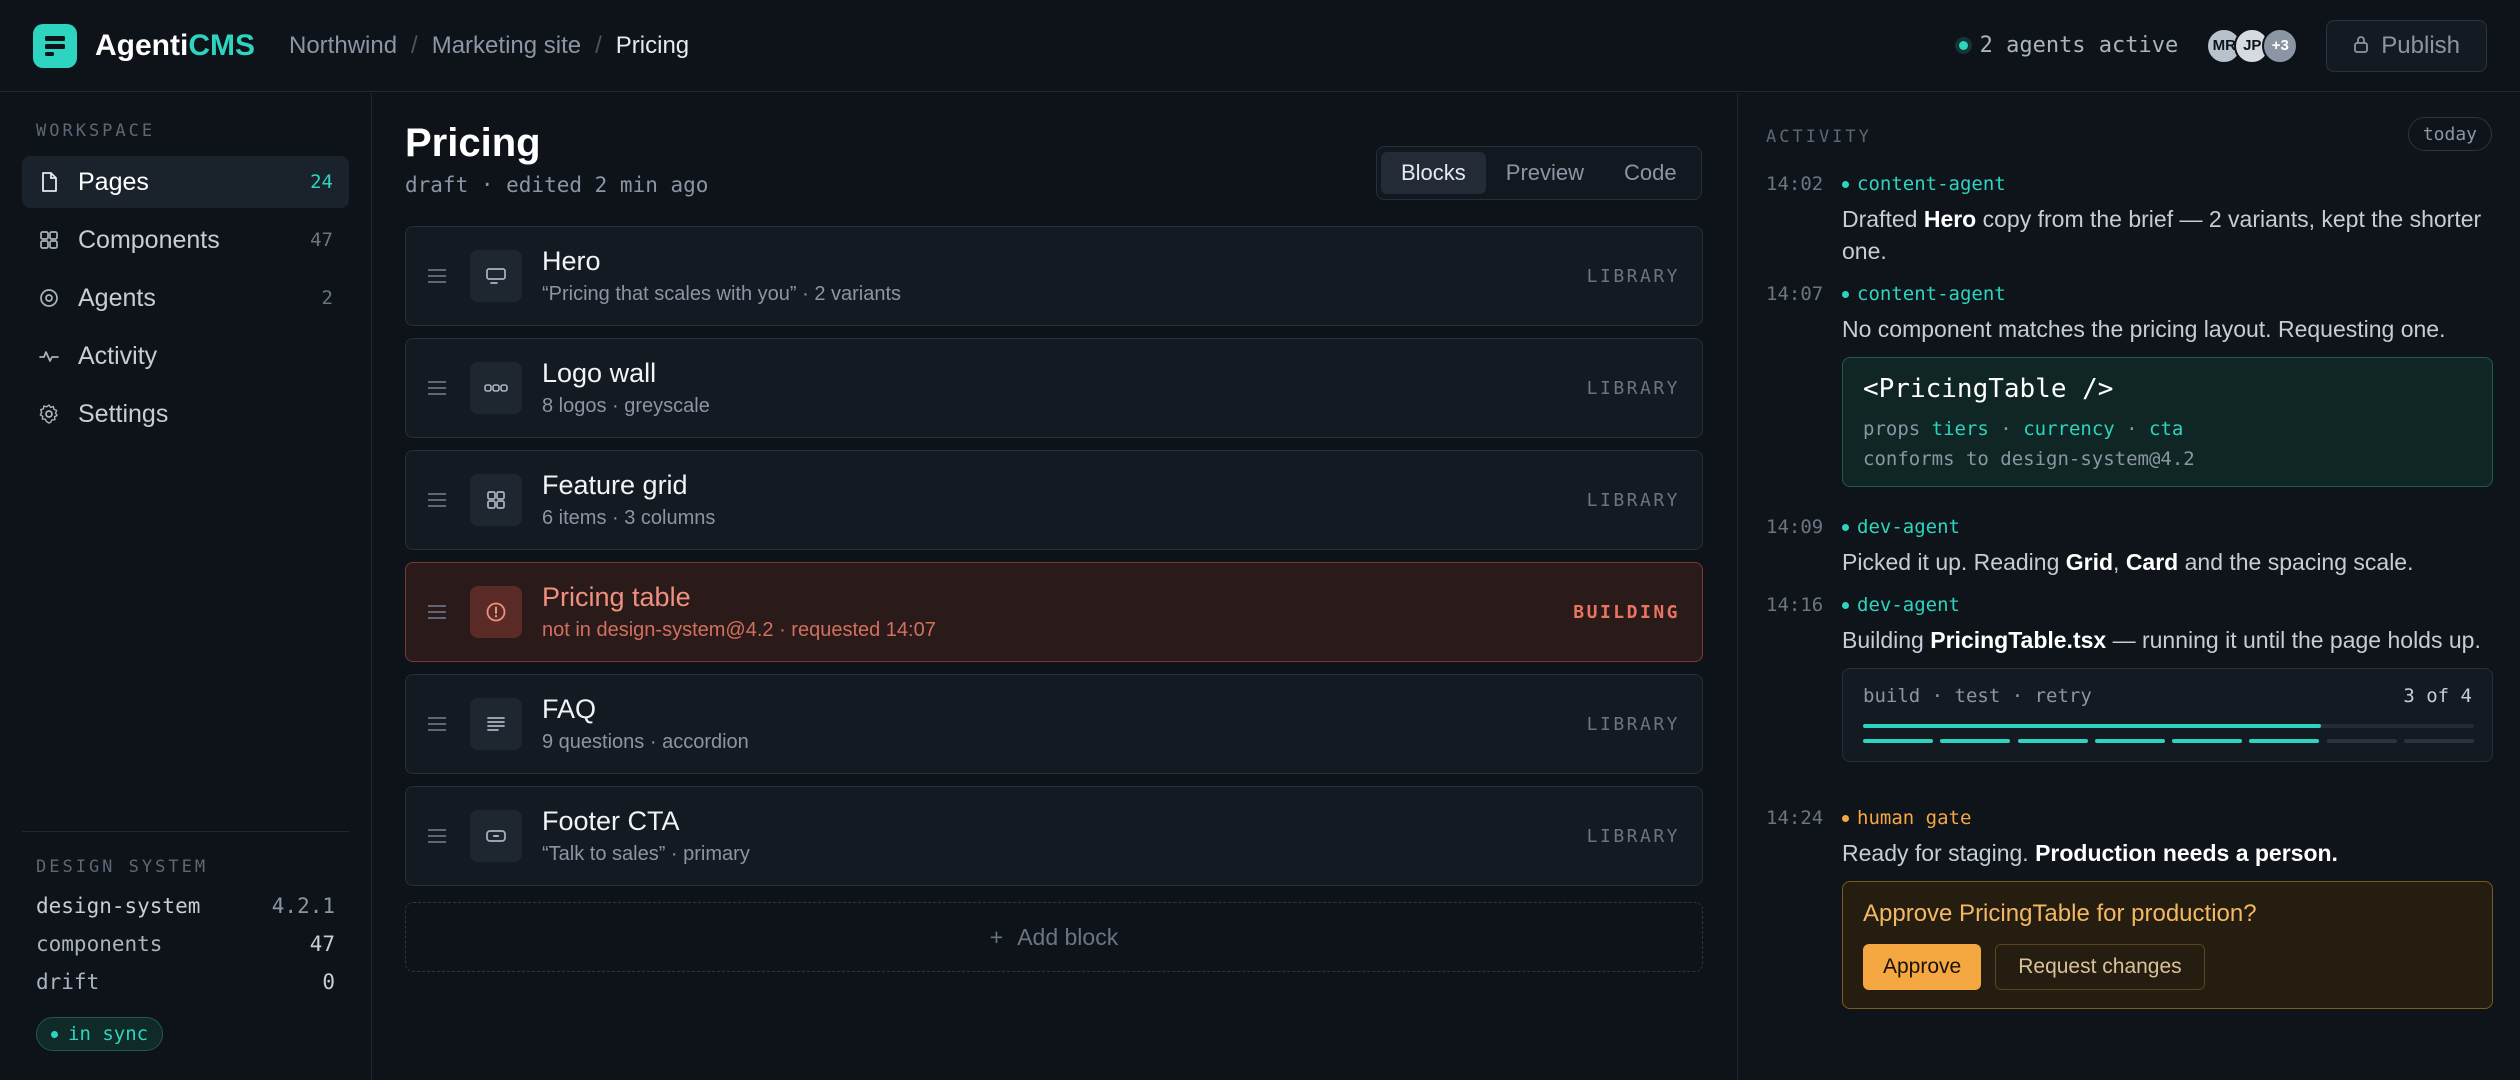 This screenshot has height=1080, width=2520. What do you see at coordinates (496, 724) in the screenshot?
I see `text-lines-icon` at bounding box center [496, 724].